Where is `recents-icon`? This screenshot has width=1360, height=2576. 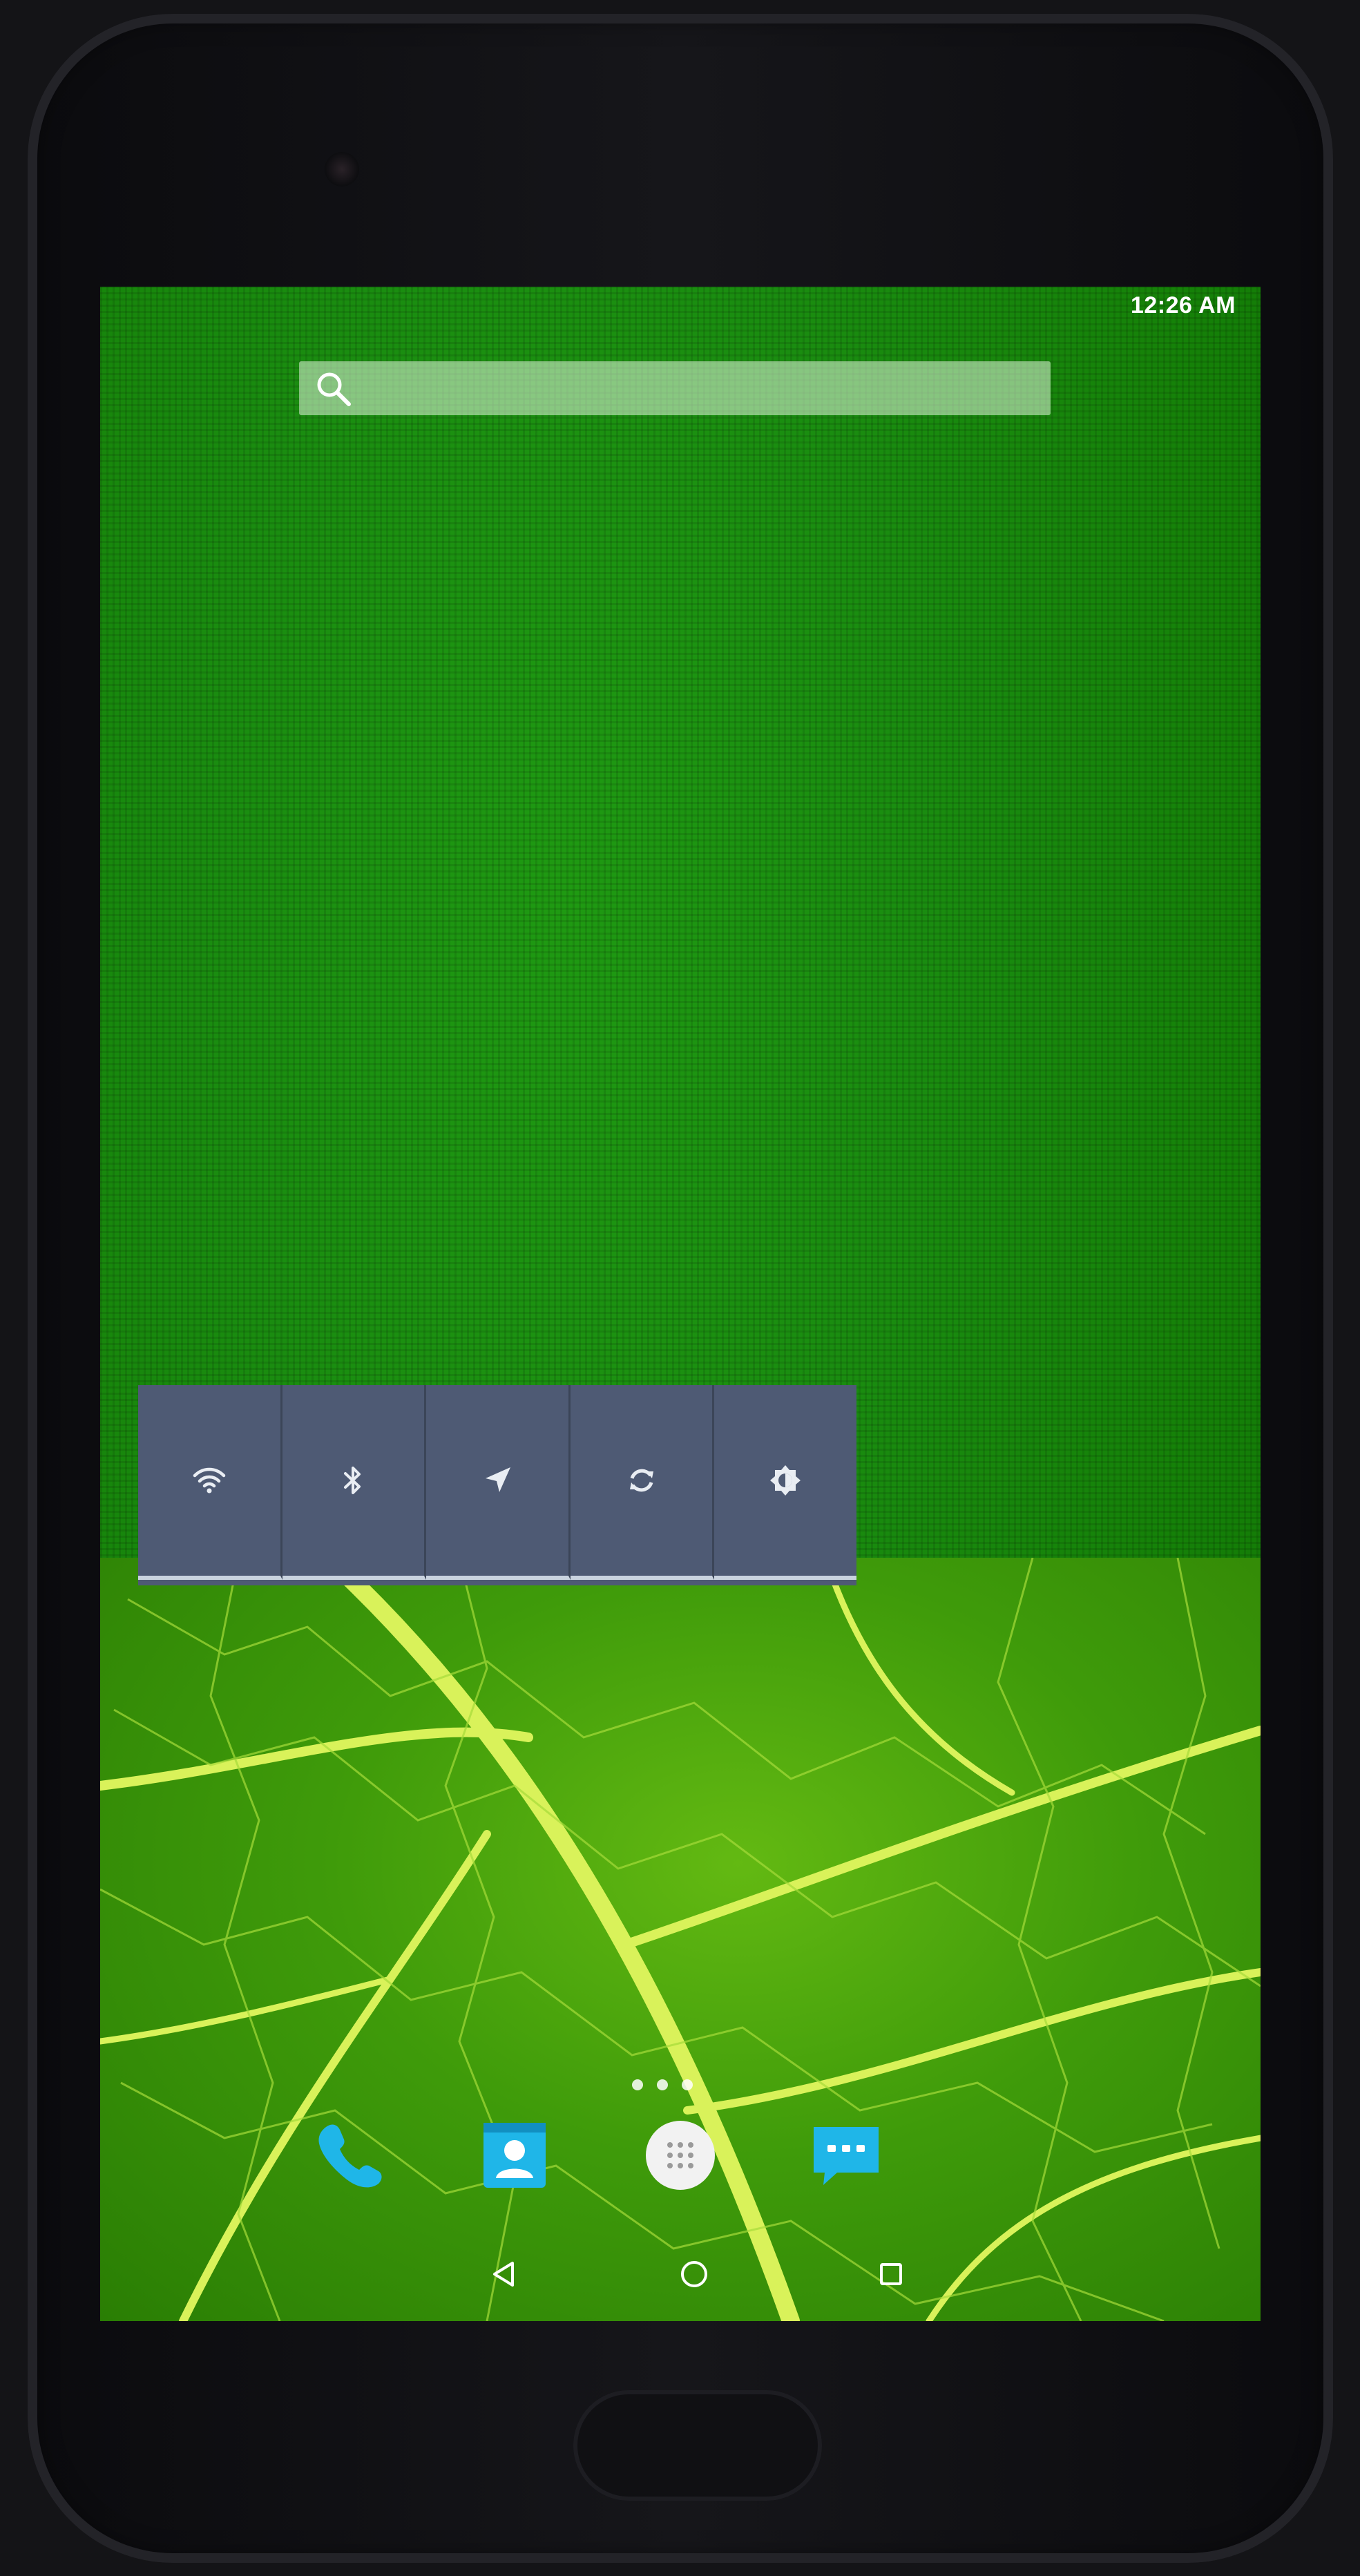 recents-icon is located at coordinates (891, 2274).